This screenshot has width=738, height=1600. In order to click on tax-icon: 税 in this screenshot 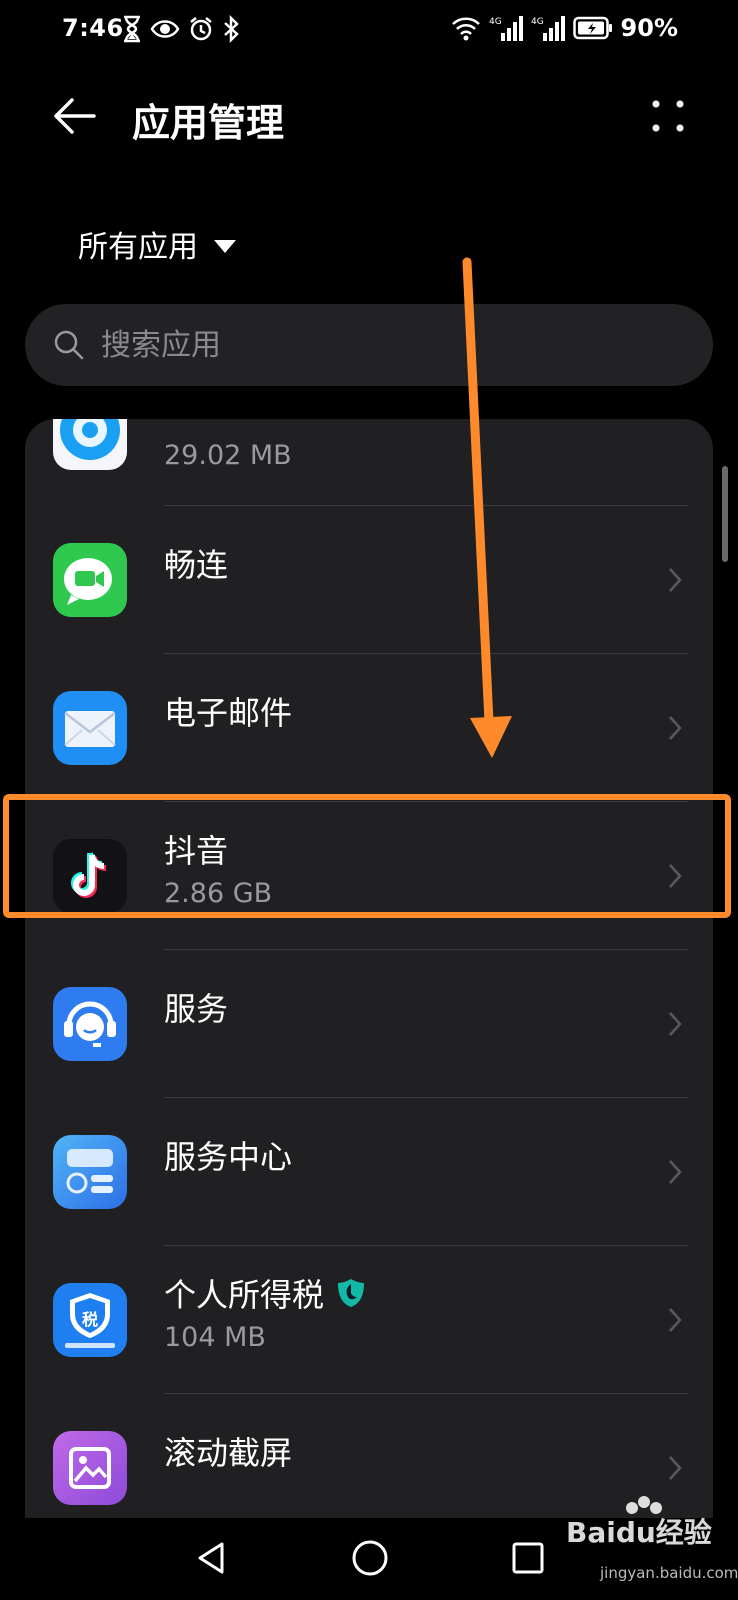, I will do `click(90, 1320)`.